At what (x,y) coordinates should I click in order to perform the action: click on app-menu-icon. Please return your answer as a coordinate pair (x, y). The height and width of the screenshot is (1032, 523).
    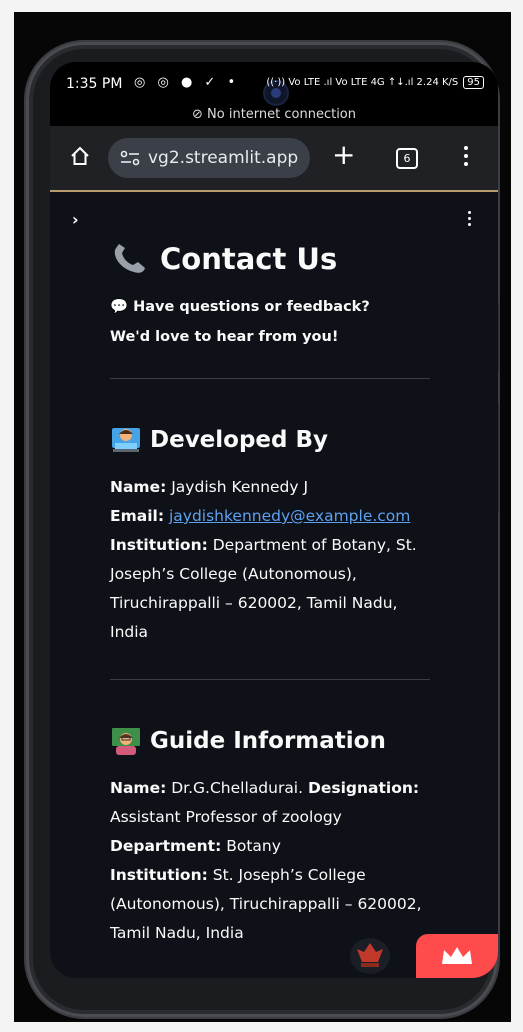
    Looking at the image, I should click on (471, 222).